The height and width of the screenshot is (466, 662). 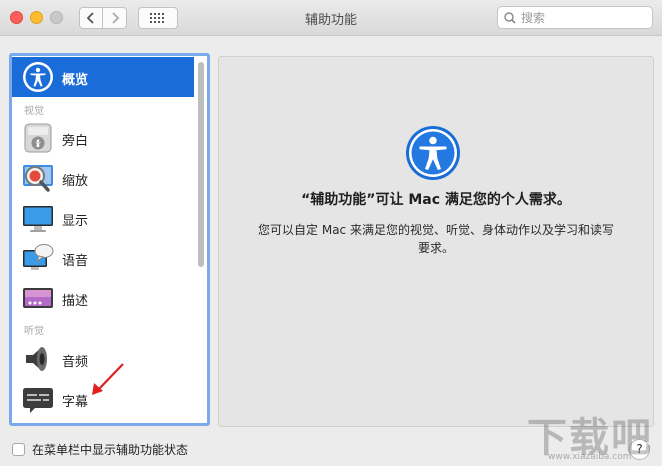 I want to click on sidebar-item-zoom: 缩放, so click(x=103, y=178).